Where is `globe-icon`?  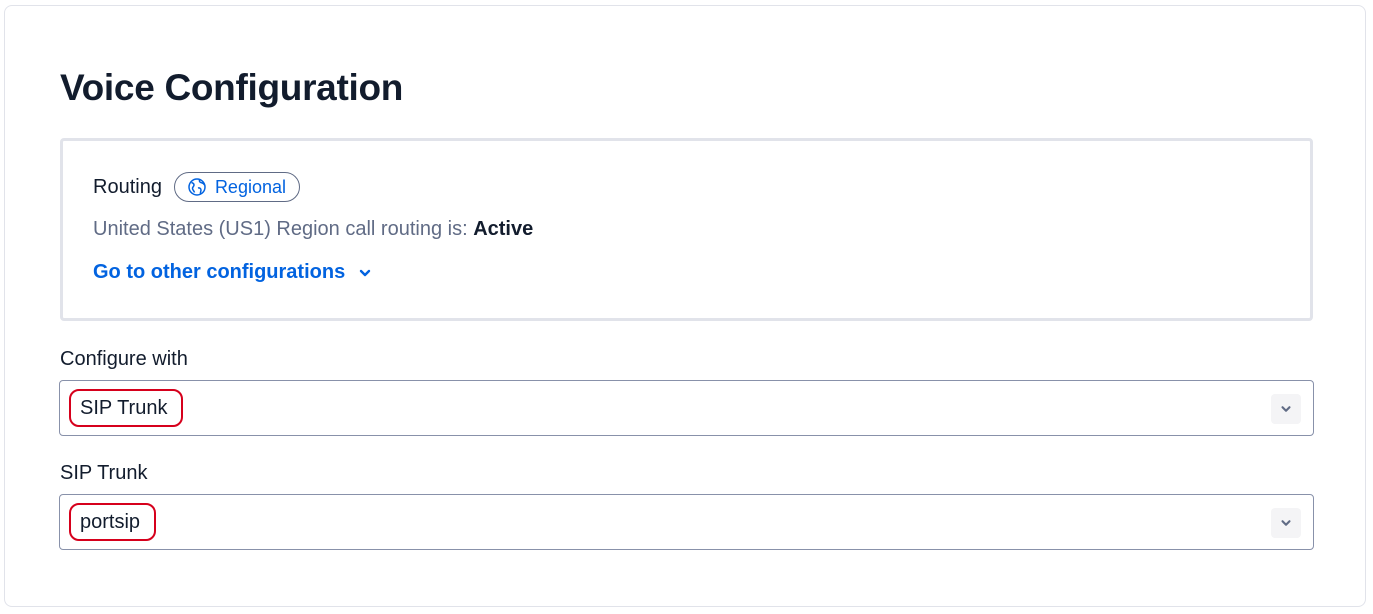
globe-icon is located at coordinates (197, 187).